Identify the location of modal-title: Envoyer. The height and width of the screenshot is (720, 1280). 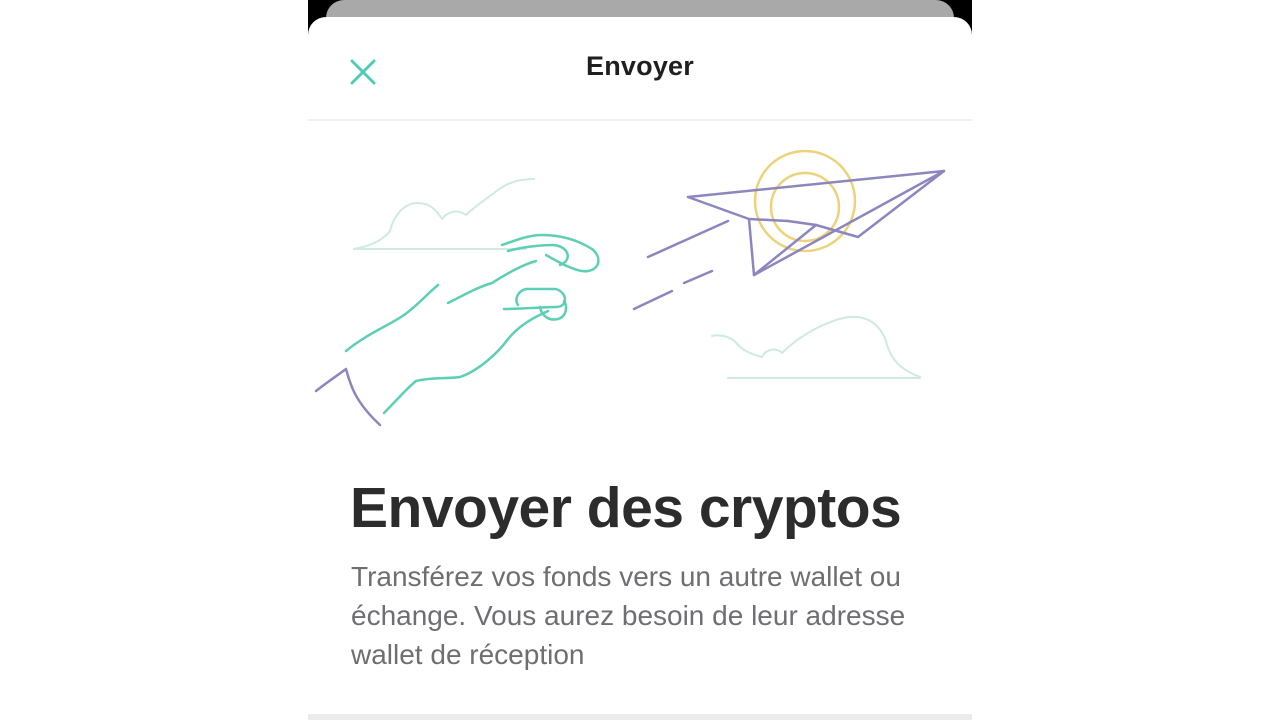
(640, 66).